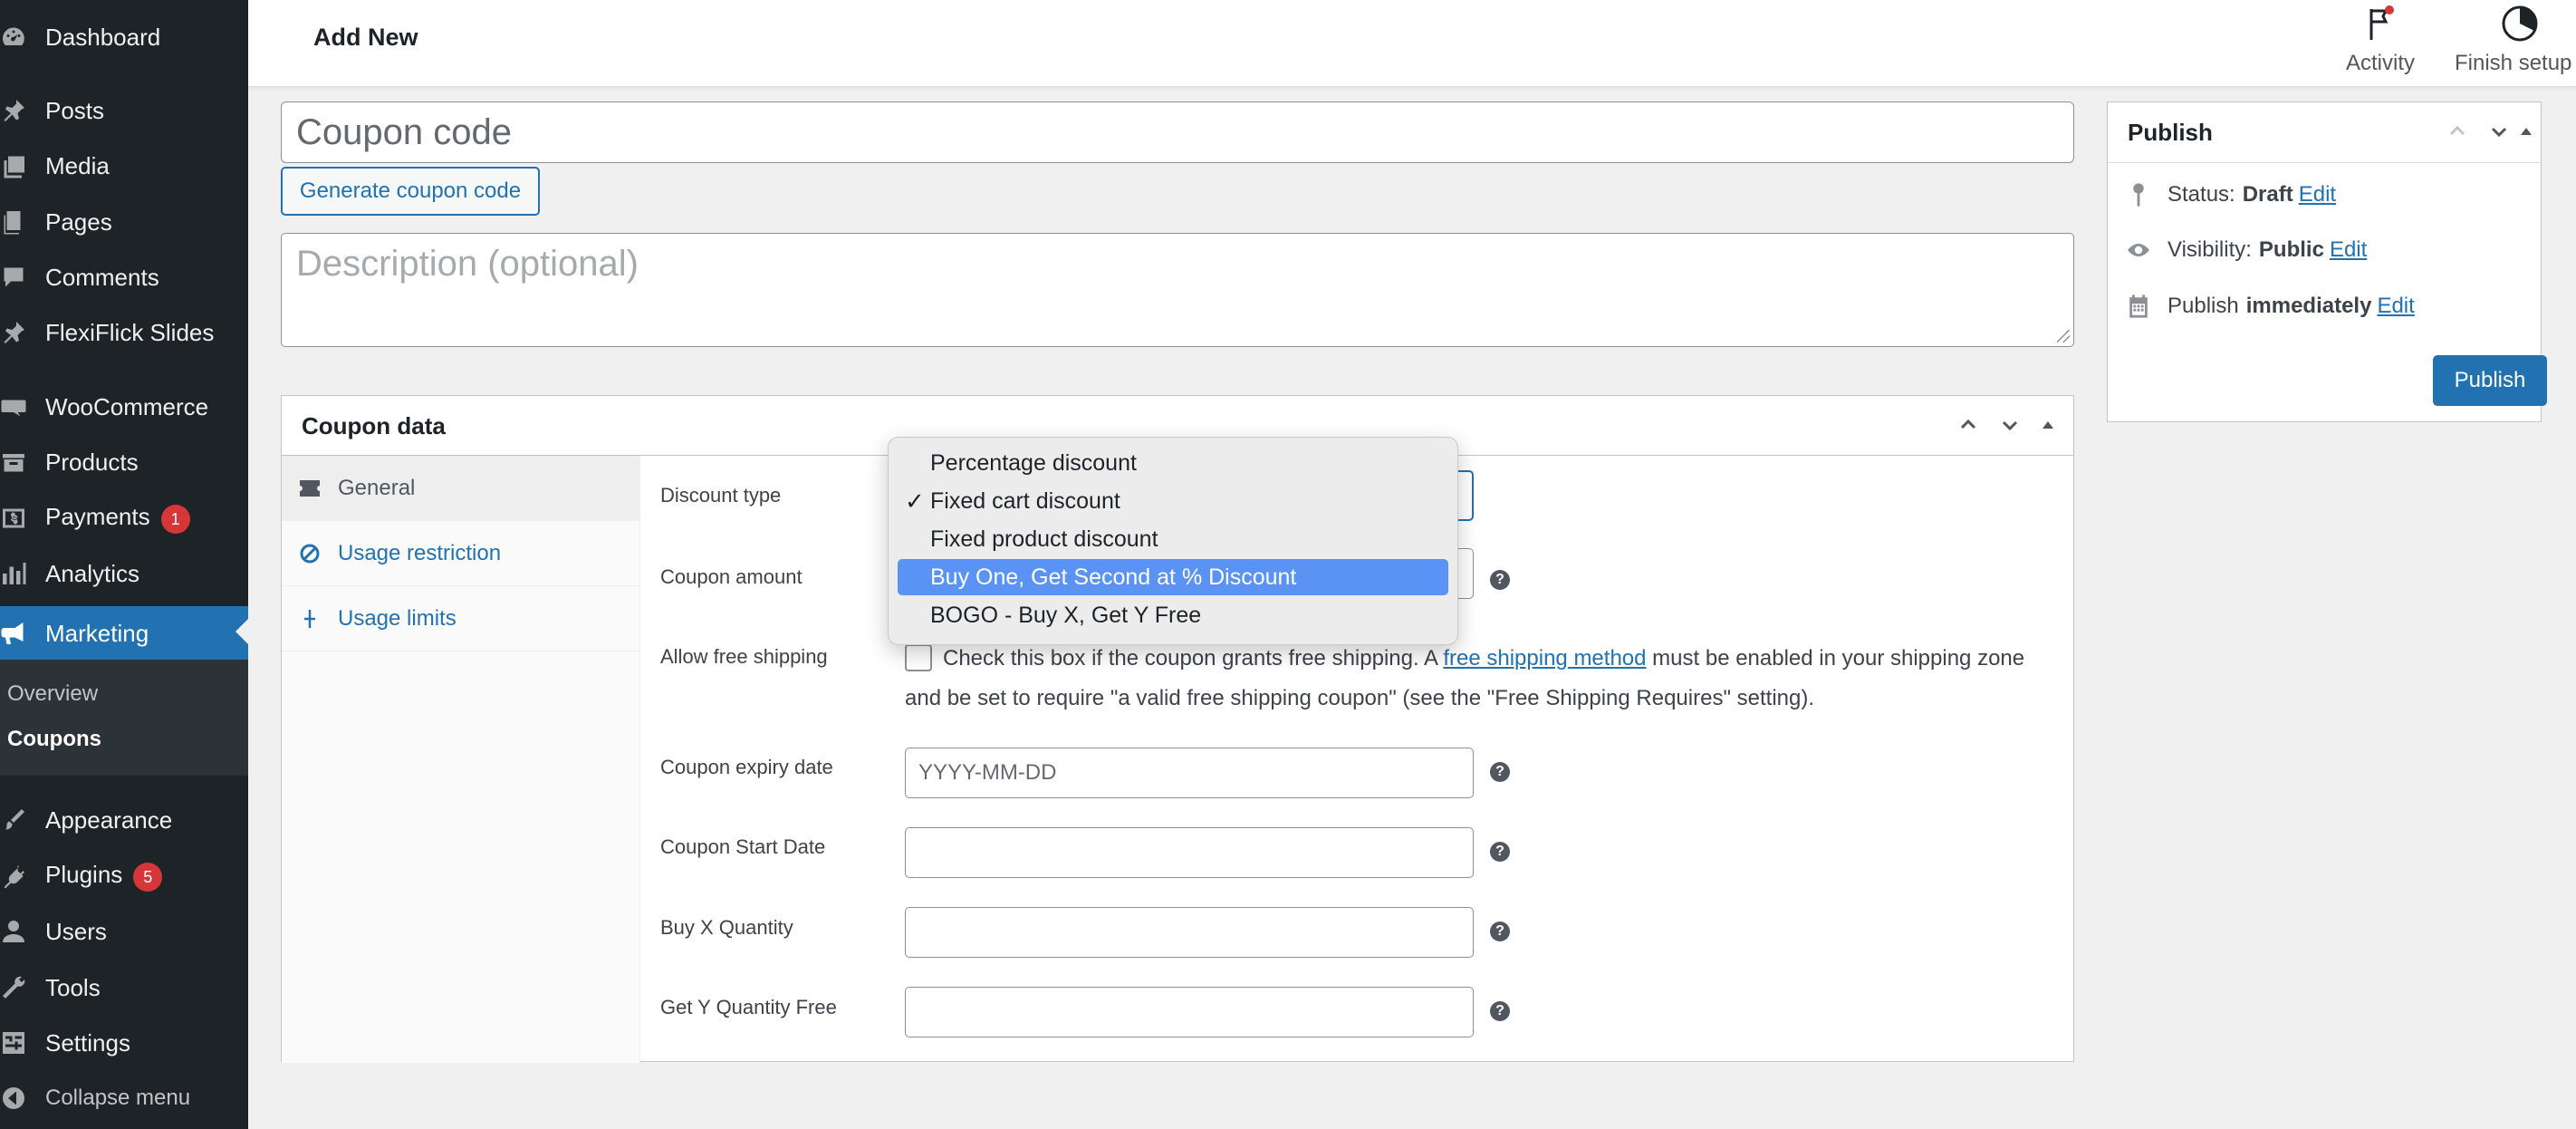 The height and width of the screenshot is (1129, 2576). I want to click on coupon-data-tabs: General Usage restriction Usage limits, so click(461, 759).